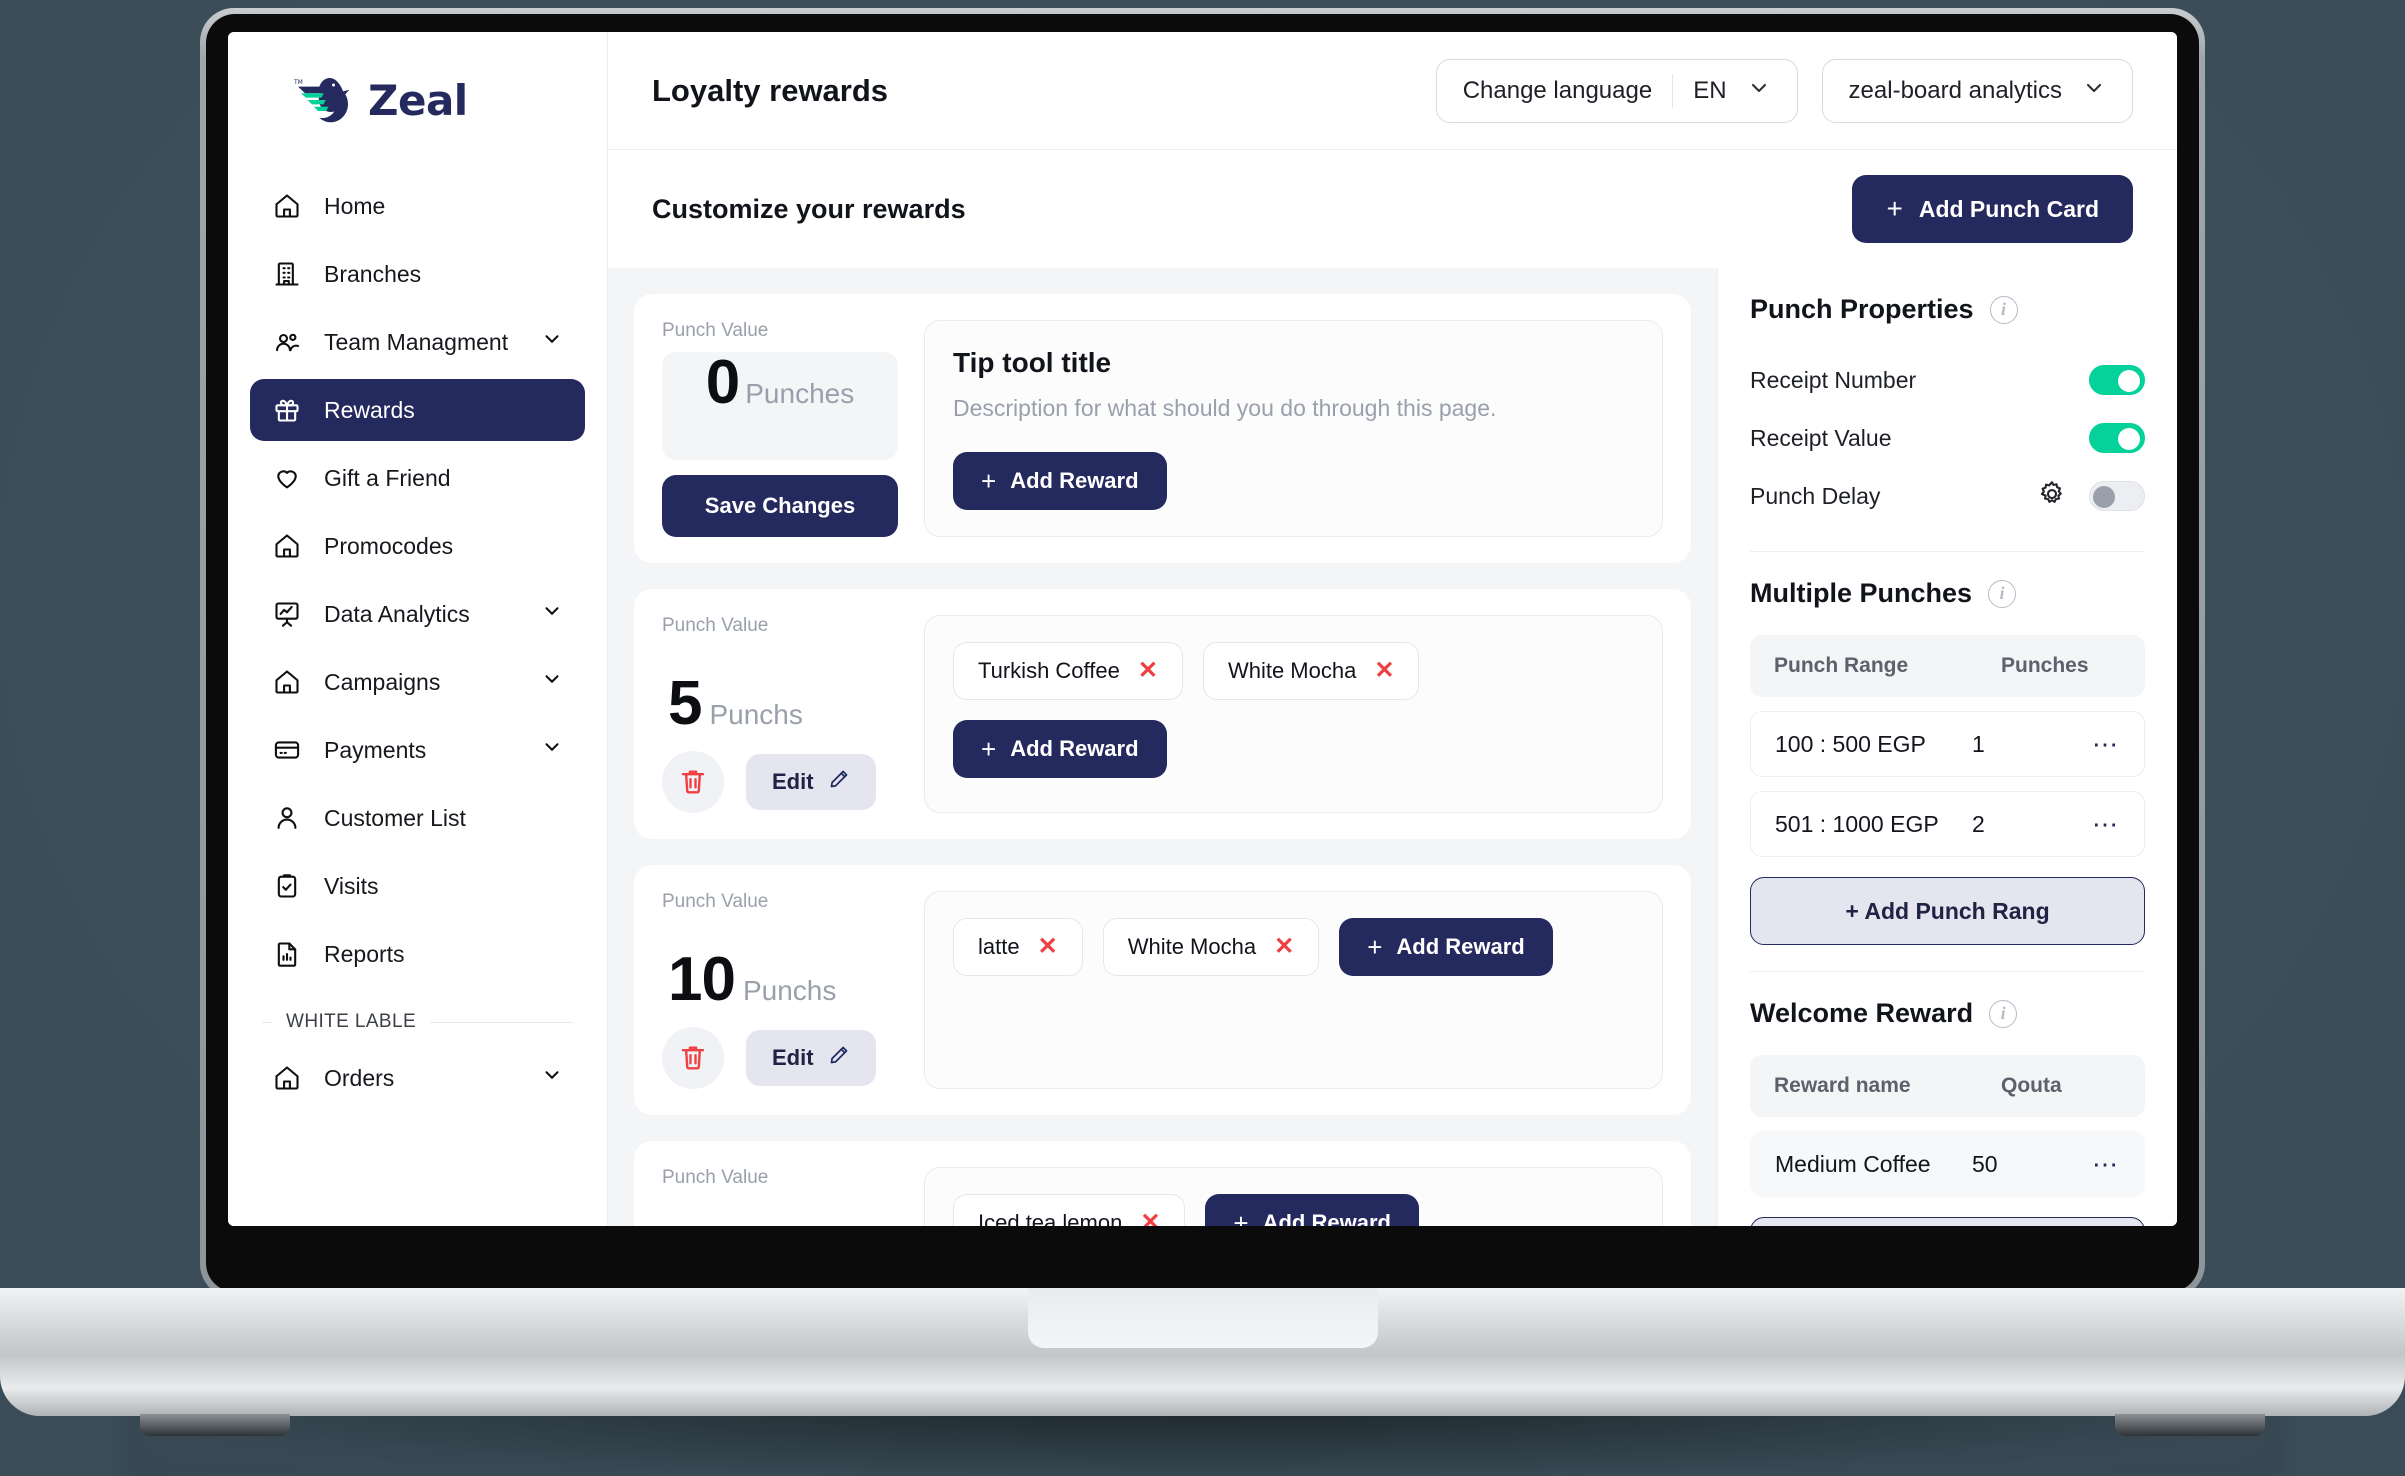  What do you see at coordinates (1392, 209) in the screenshot?
I see `sub-header: Customize your rewards + Add Punch Card` at bounding box center [1392, 209].